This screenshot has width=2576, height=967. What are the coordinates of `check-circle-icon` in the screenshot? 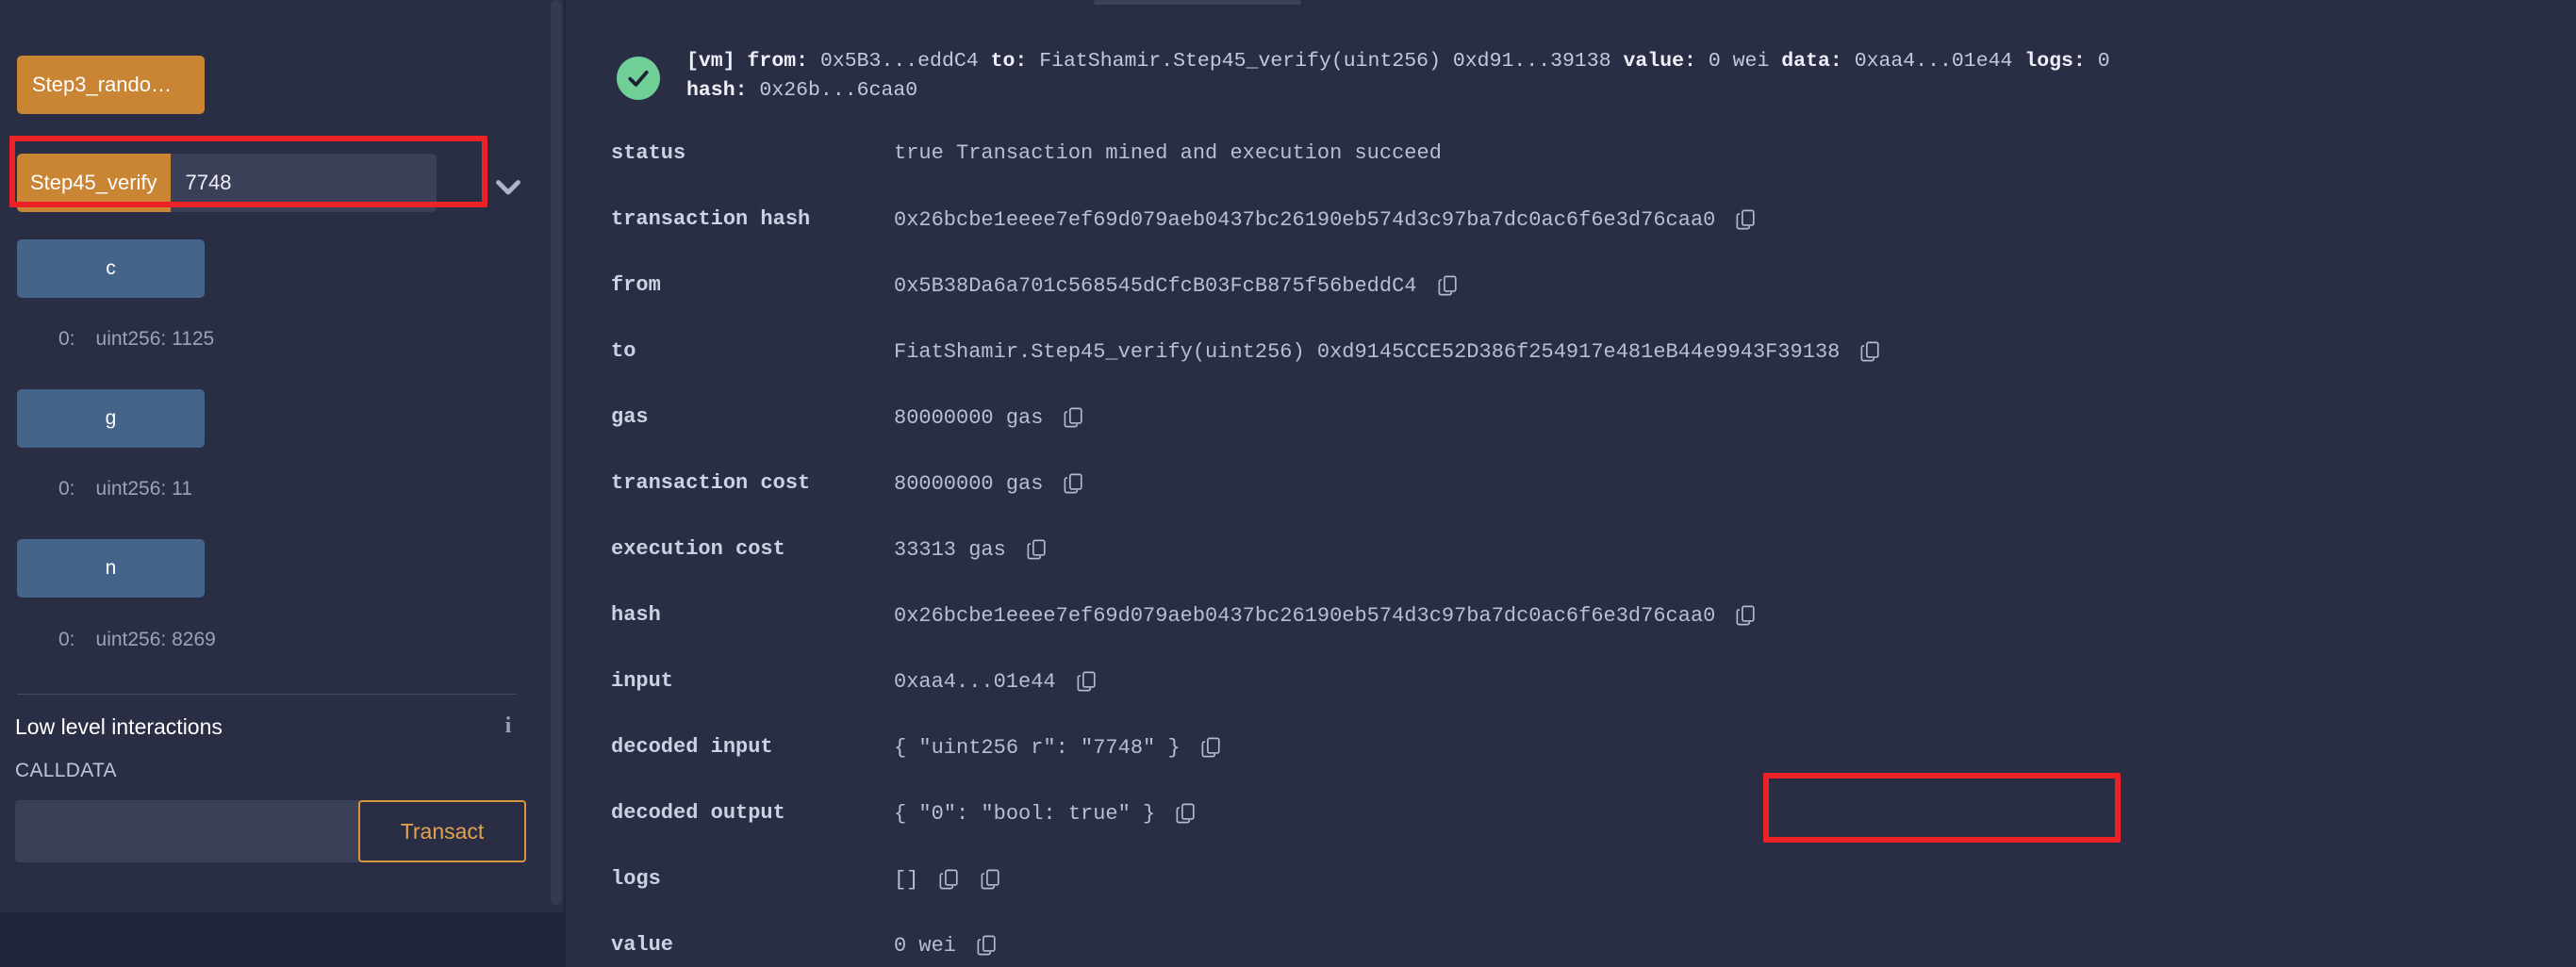 It's located at (638, 78).